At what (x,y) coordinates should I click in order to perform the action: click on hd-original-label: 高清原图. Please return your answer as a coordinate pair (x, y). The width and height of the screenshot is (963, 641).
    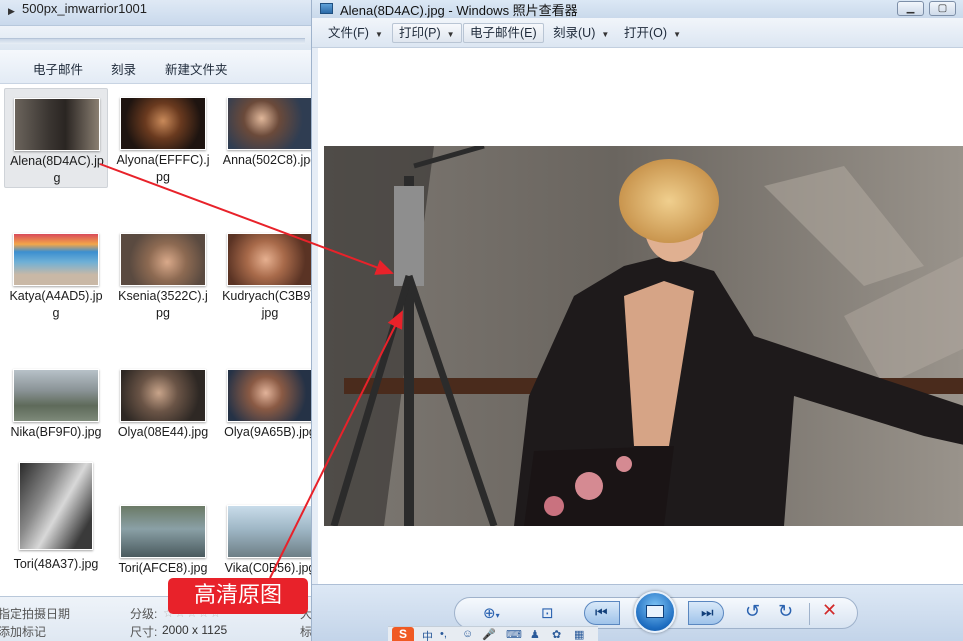
    Looking at the image, I should click on (238, 596).